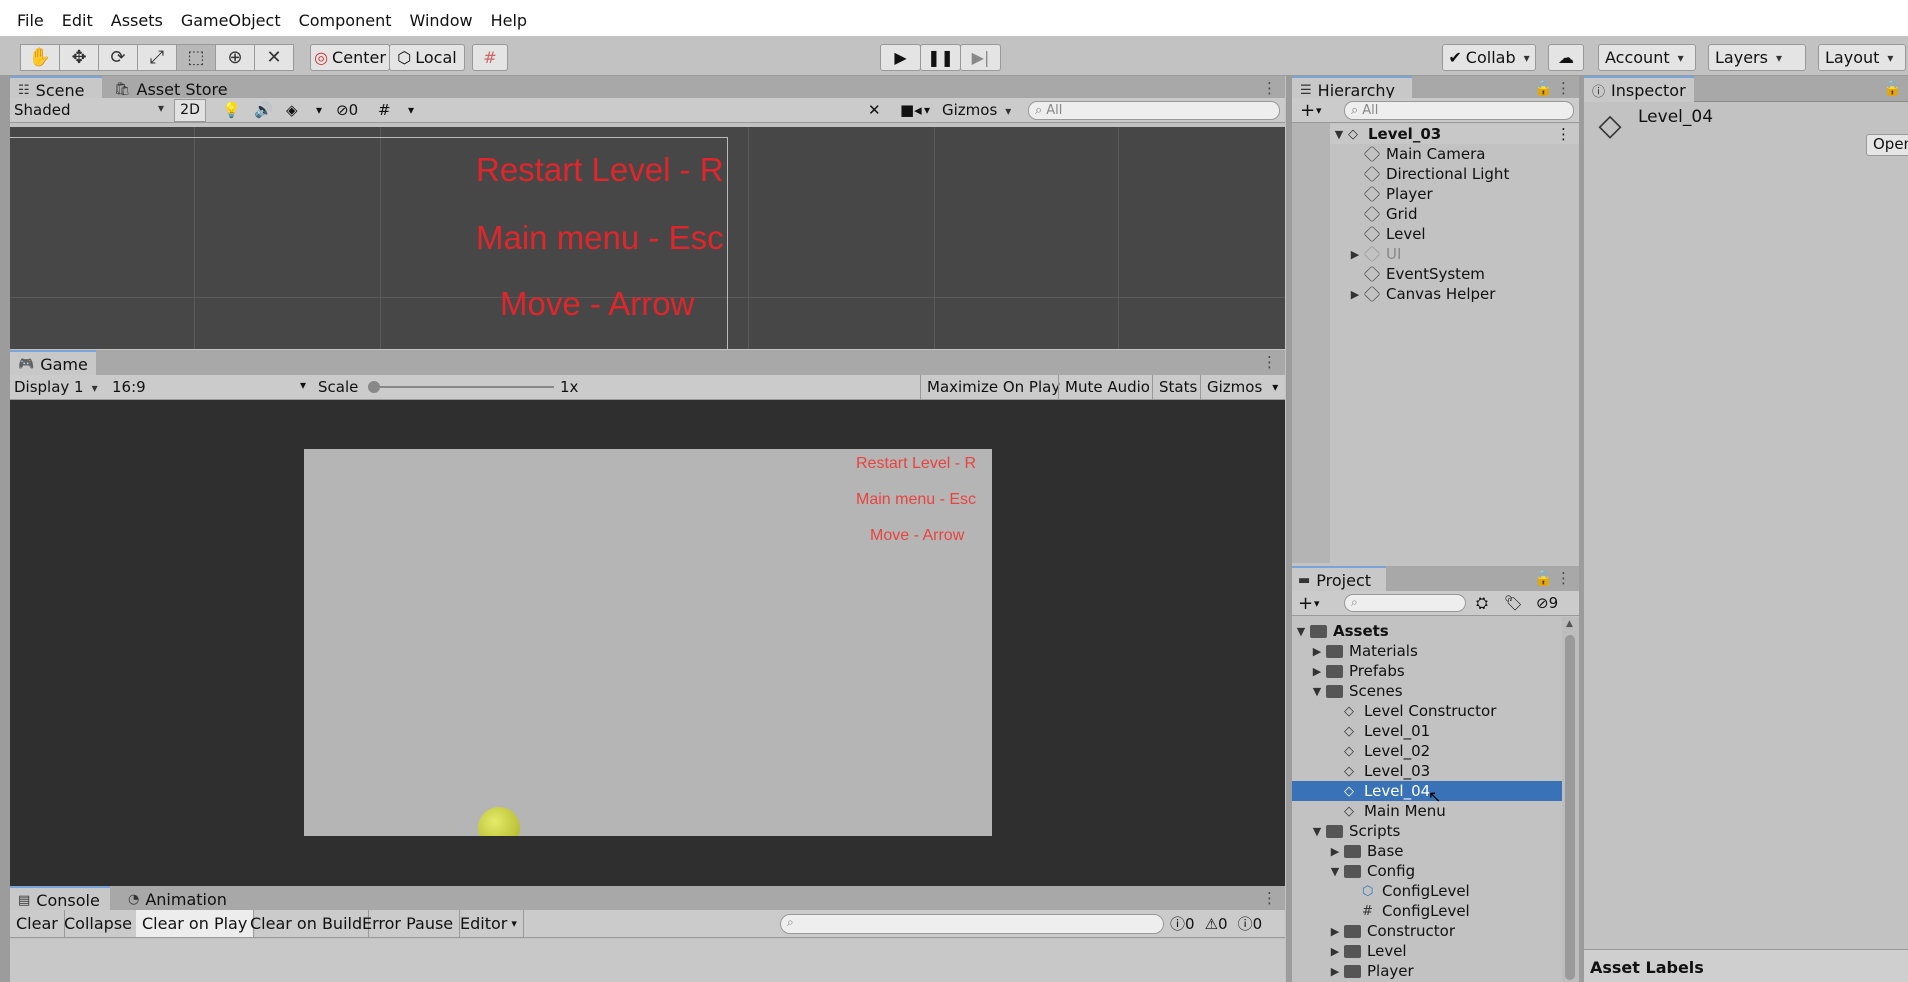 The width and height of the screenshot is (1908, 982). Describe the element at coordinates (235, 57) in the screenshot. I see `transform-tool-icon: ⊕` at that location.